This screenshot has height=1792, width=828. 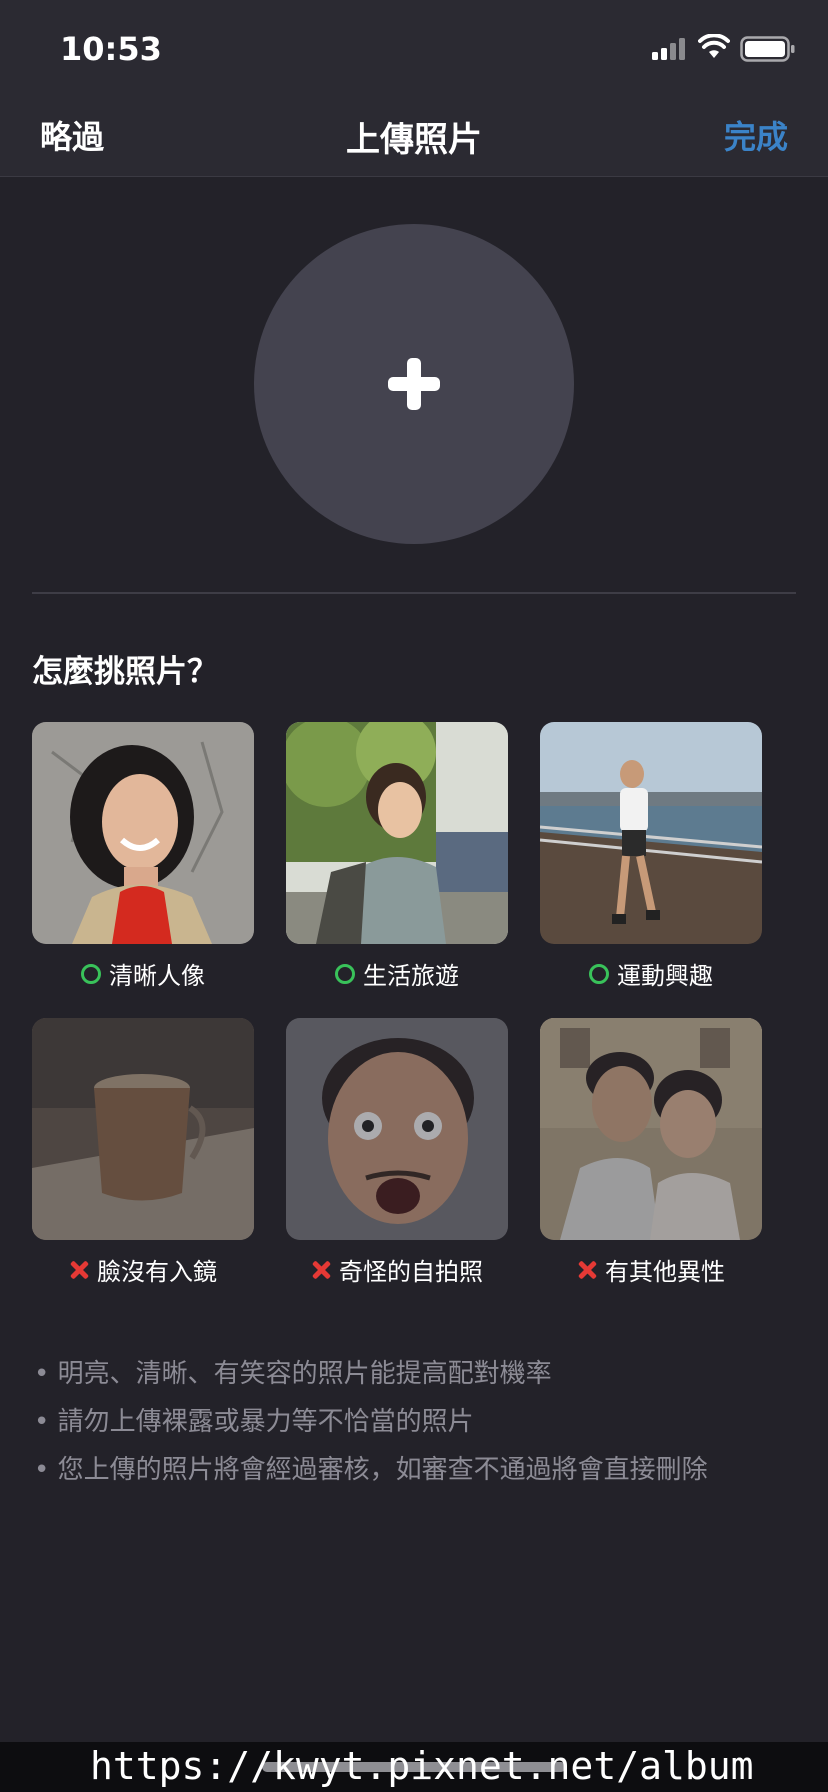 I want to click on caption-sports: 運動興趣, so click(x=651, y=973).